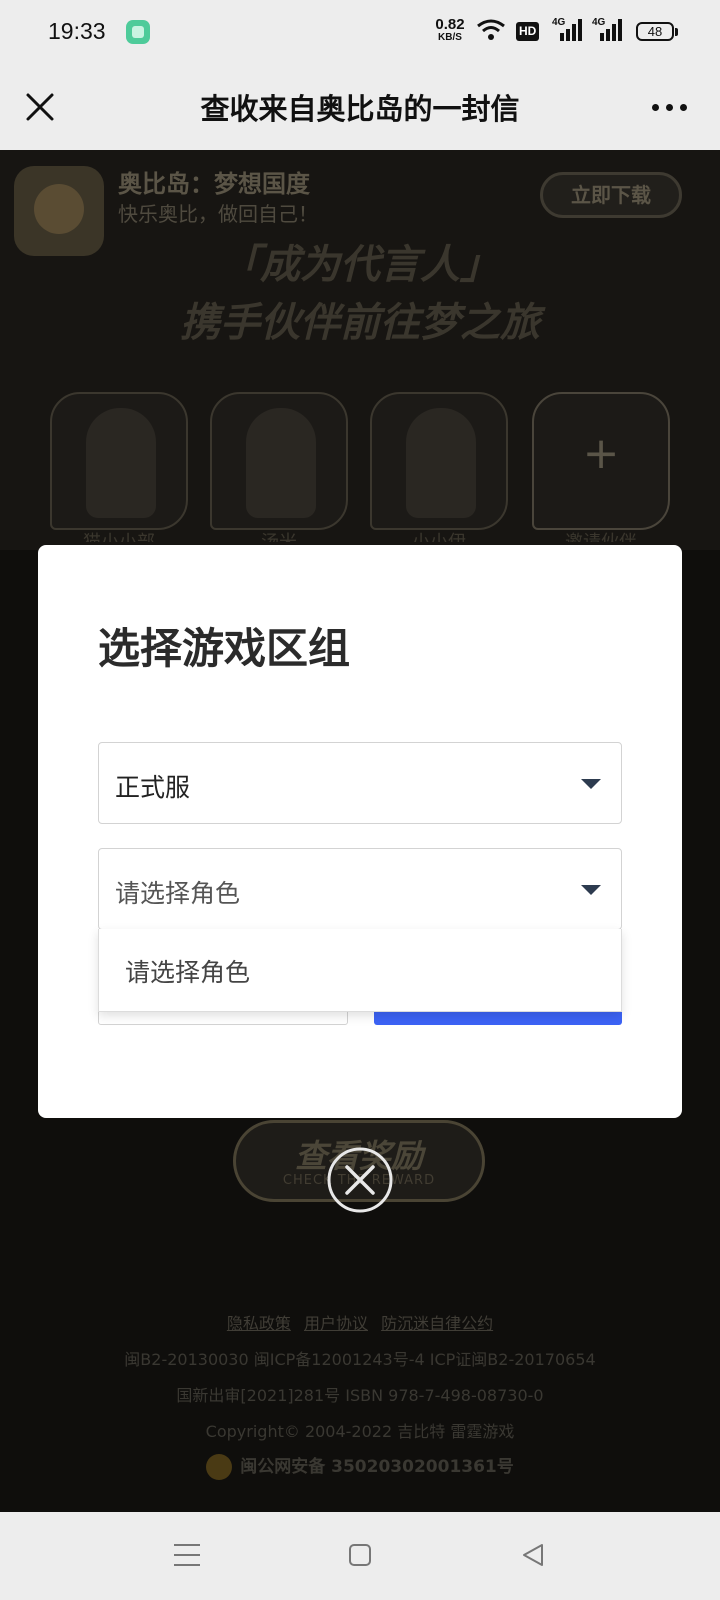 This screenshot has width=720, height=1600. Describe the element at coordinates (218, 214) in the screenshot. I see `game-app-description: 快乐奥比，做回自己！` at that location.